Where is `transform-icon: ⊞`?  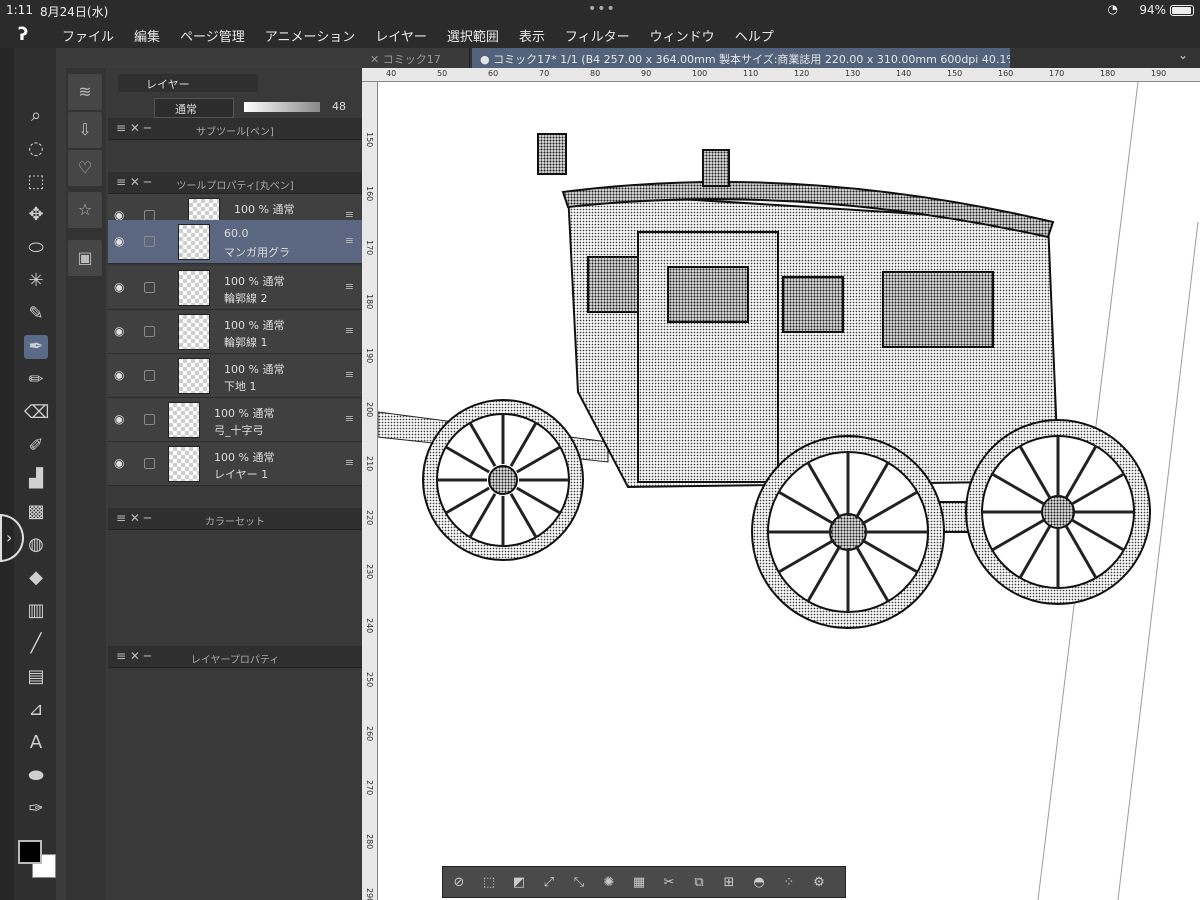
transform-icon: ⊞ is located at coordinates (729, 883).